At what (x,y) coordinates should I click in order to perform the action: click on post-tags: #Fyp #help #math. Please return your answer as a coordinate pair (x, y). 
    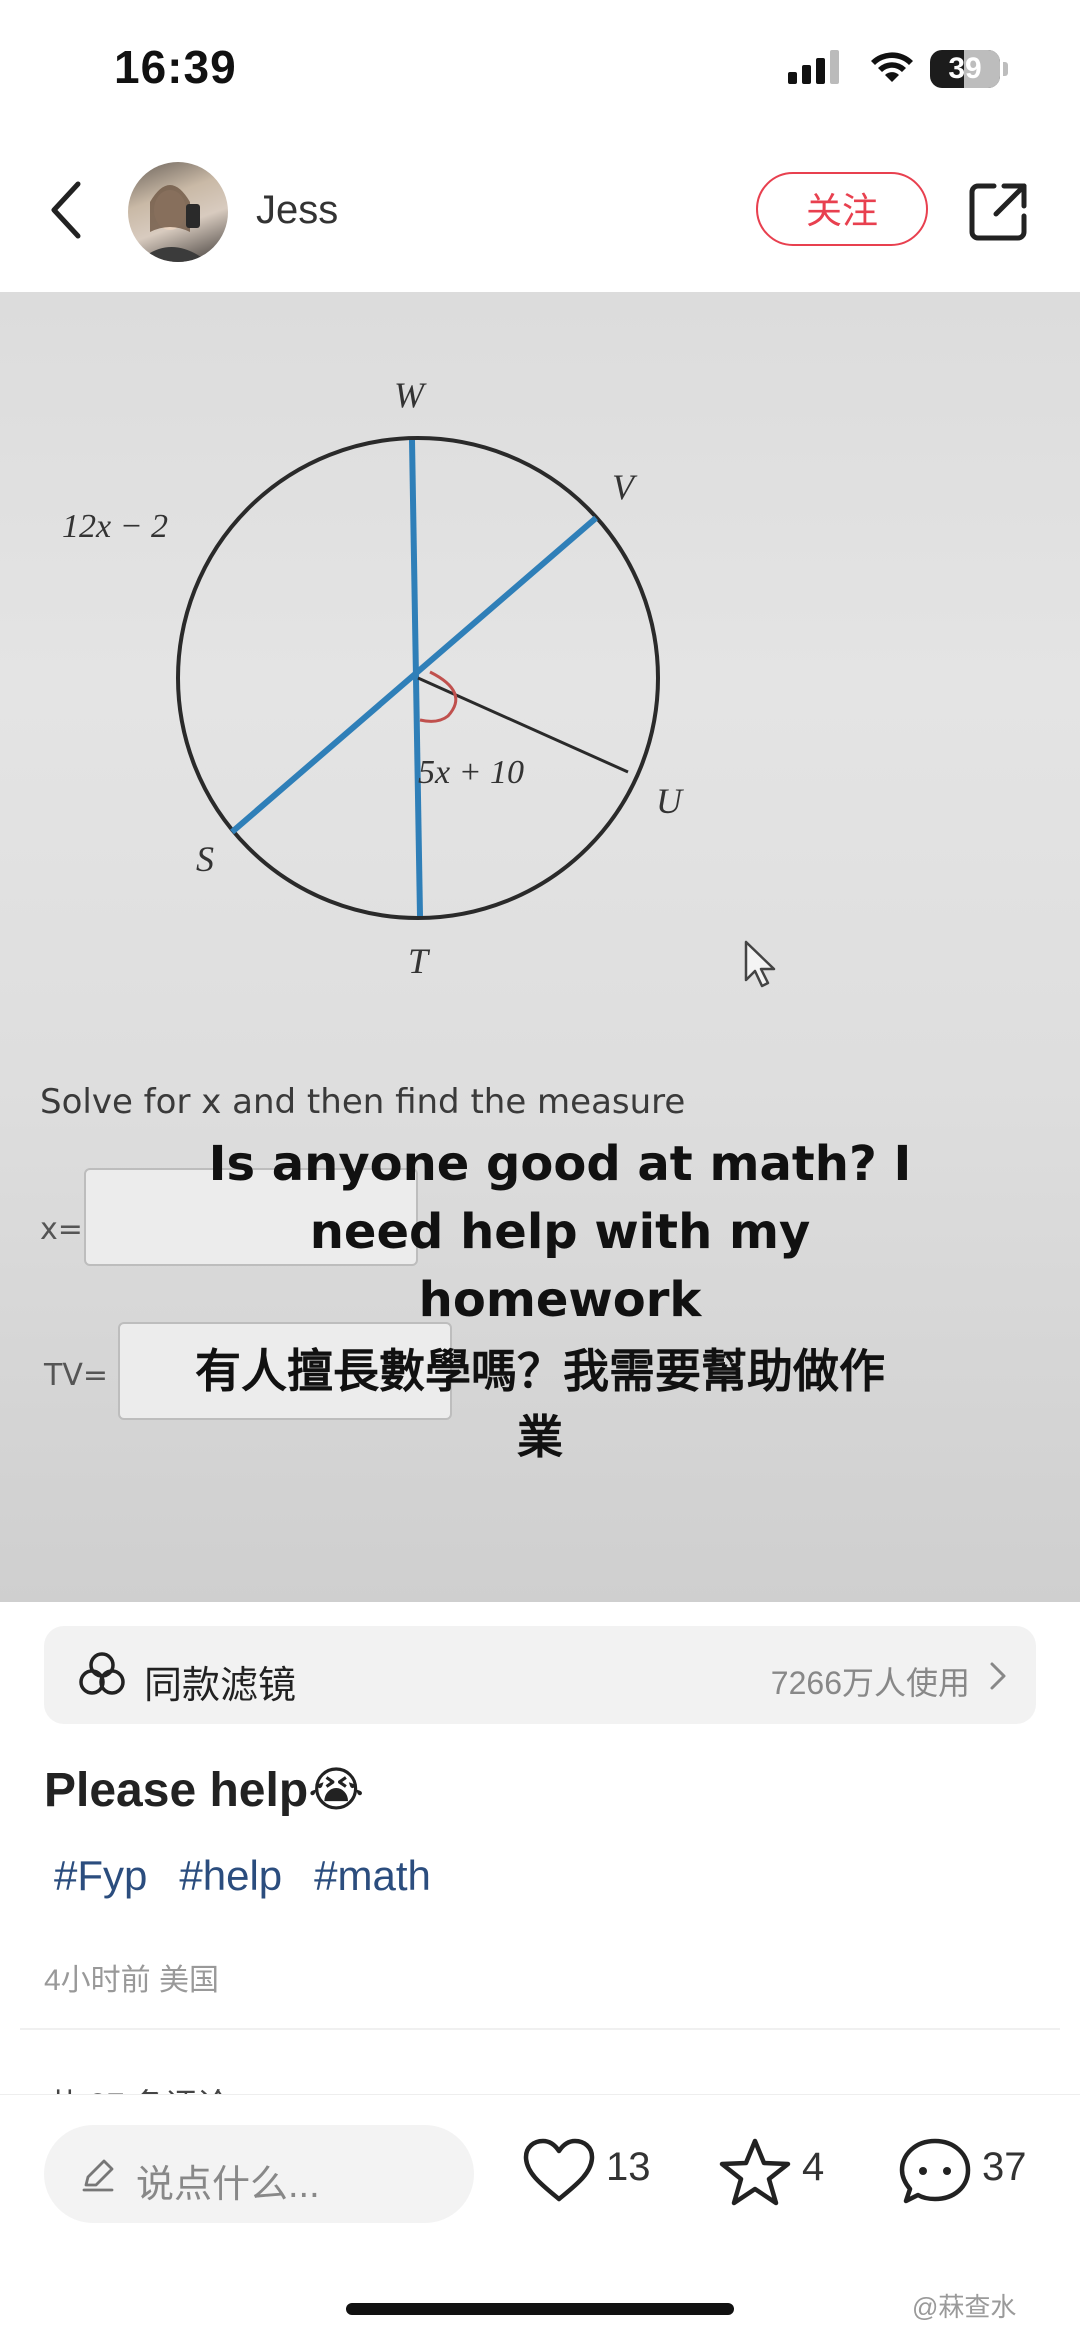
    Looking at the image, I should click on (258, 1876).